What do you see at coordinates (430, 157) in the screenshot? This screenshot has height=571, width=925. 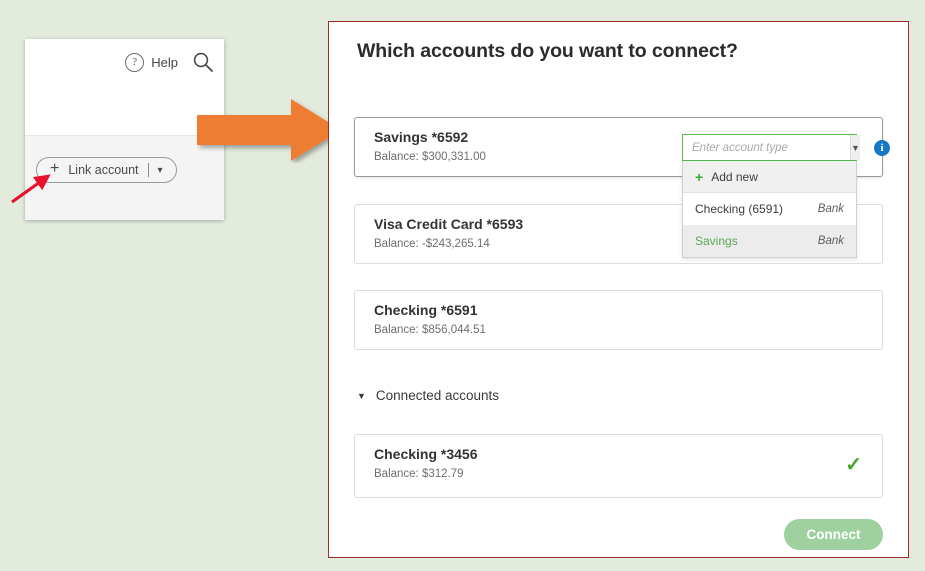 I see `account-balance: Balance: $300,331.00` at bounding box center [430, 157].